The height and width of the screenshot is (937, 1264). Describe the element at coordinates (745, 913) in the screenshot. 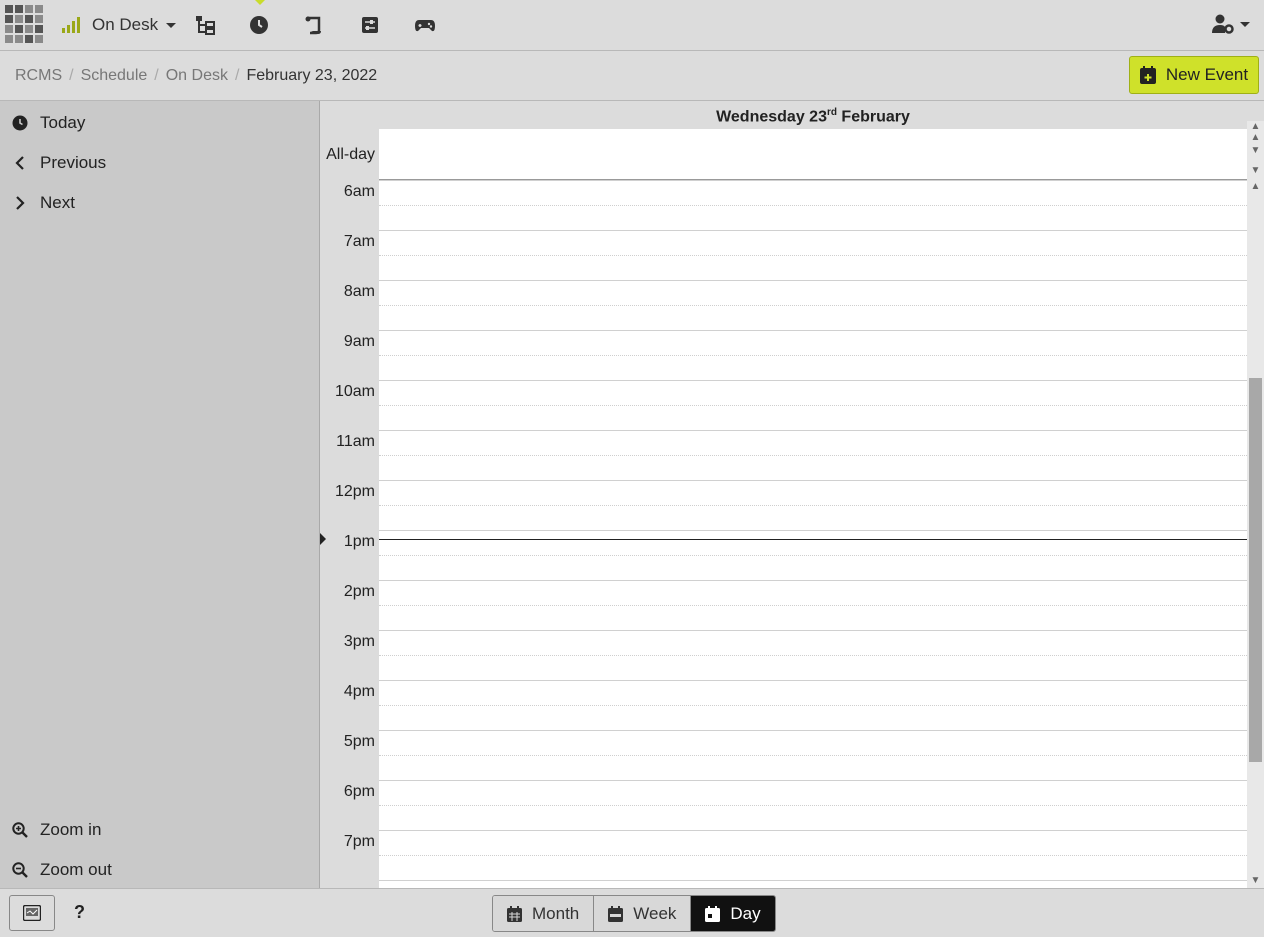

I see `day-view-label: Day` at that location.